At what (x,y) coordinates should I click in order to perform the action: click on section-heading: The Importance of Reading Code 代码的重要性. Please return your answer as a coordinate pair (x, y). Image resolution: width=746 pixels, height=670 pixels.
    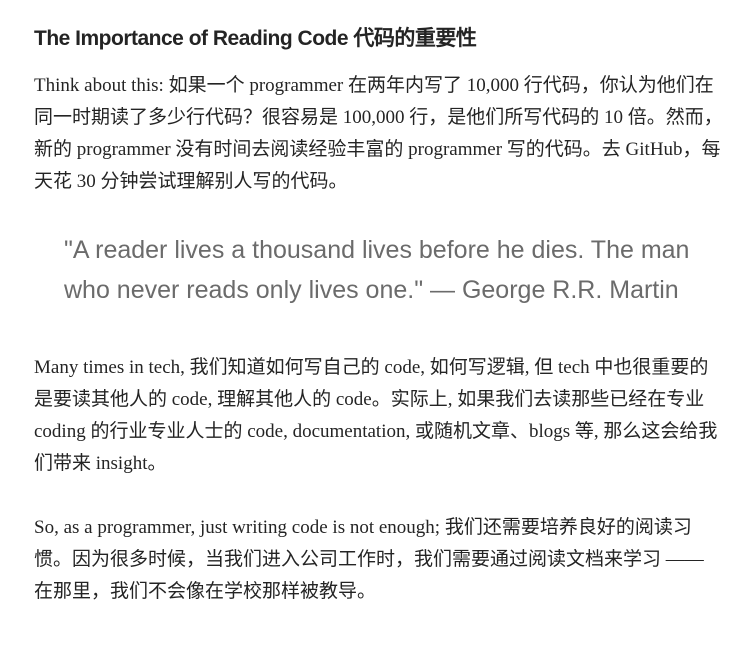
    Looking at the image, I should click on (255, 38).